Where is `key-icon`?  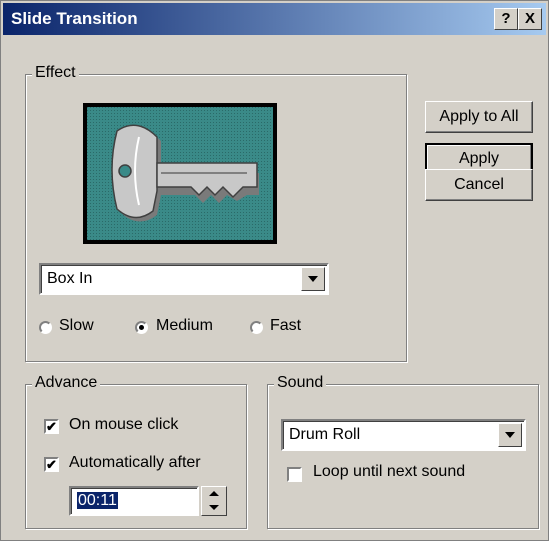
key-icon is located at coordinates (180, 173).